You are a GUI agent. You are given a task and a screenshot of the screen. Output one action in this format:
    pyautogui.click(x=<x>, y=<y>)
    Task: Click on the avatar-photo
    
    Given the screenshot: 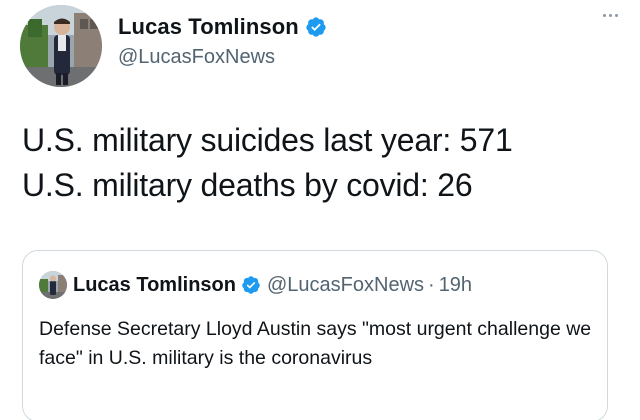 What is the action you would take?
    pyautogui.click(x=61, y=46)
    